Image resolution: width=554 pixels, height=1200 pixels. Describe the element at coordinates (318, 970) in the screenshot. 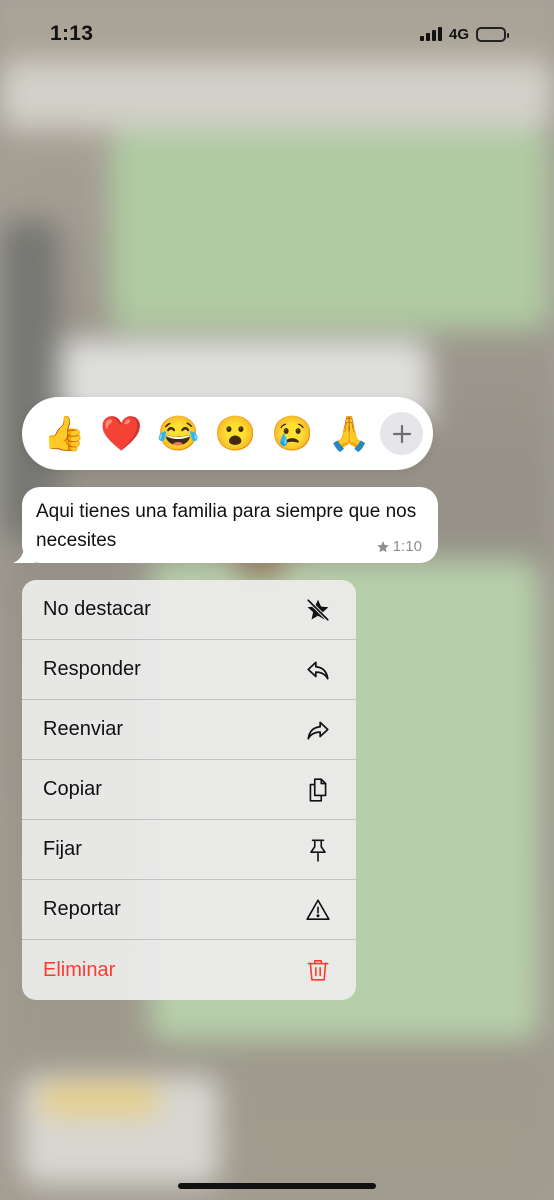

I see `trash-icon` at that location.